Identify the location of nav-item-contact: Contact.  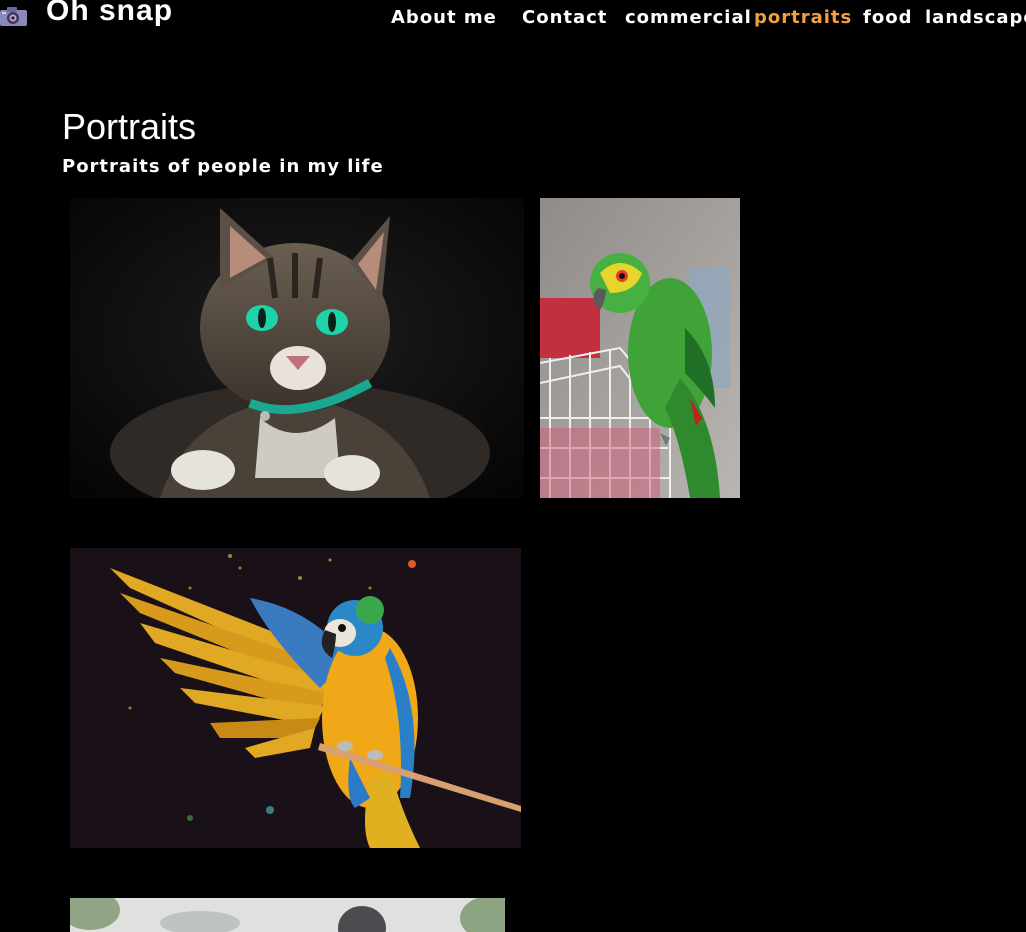
(564, 17).